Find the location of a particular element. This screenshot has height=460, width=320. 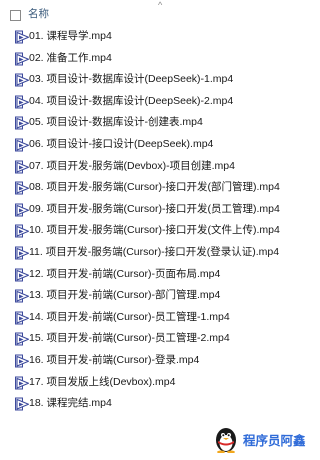

file-row: 03. 项目设计-数据库设计(DeepSeek)-1.mp4 is located at coordinates (156, 80).